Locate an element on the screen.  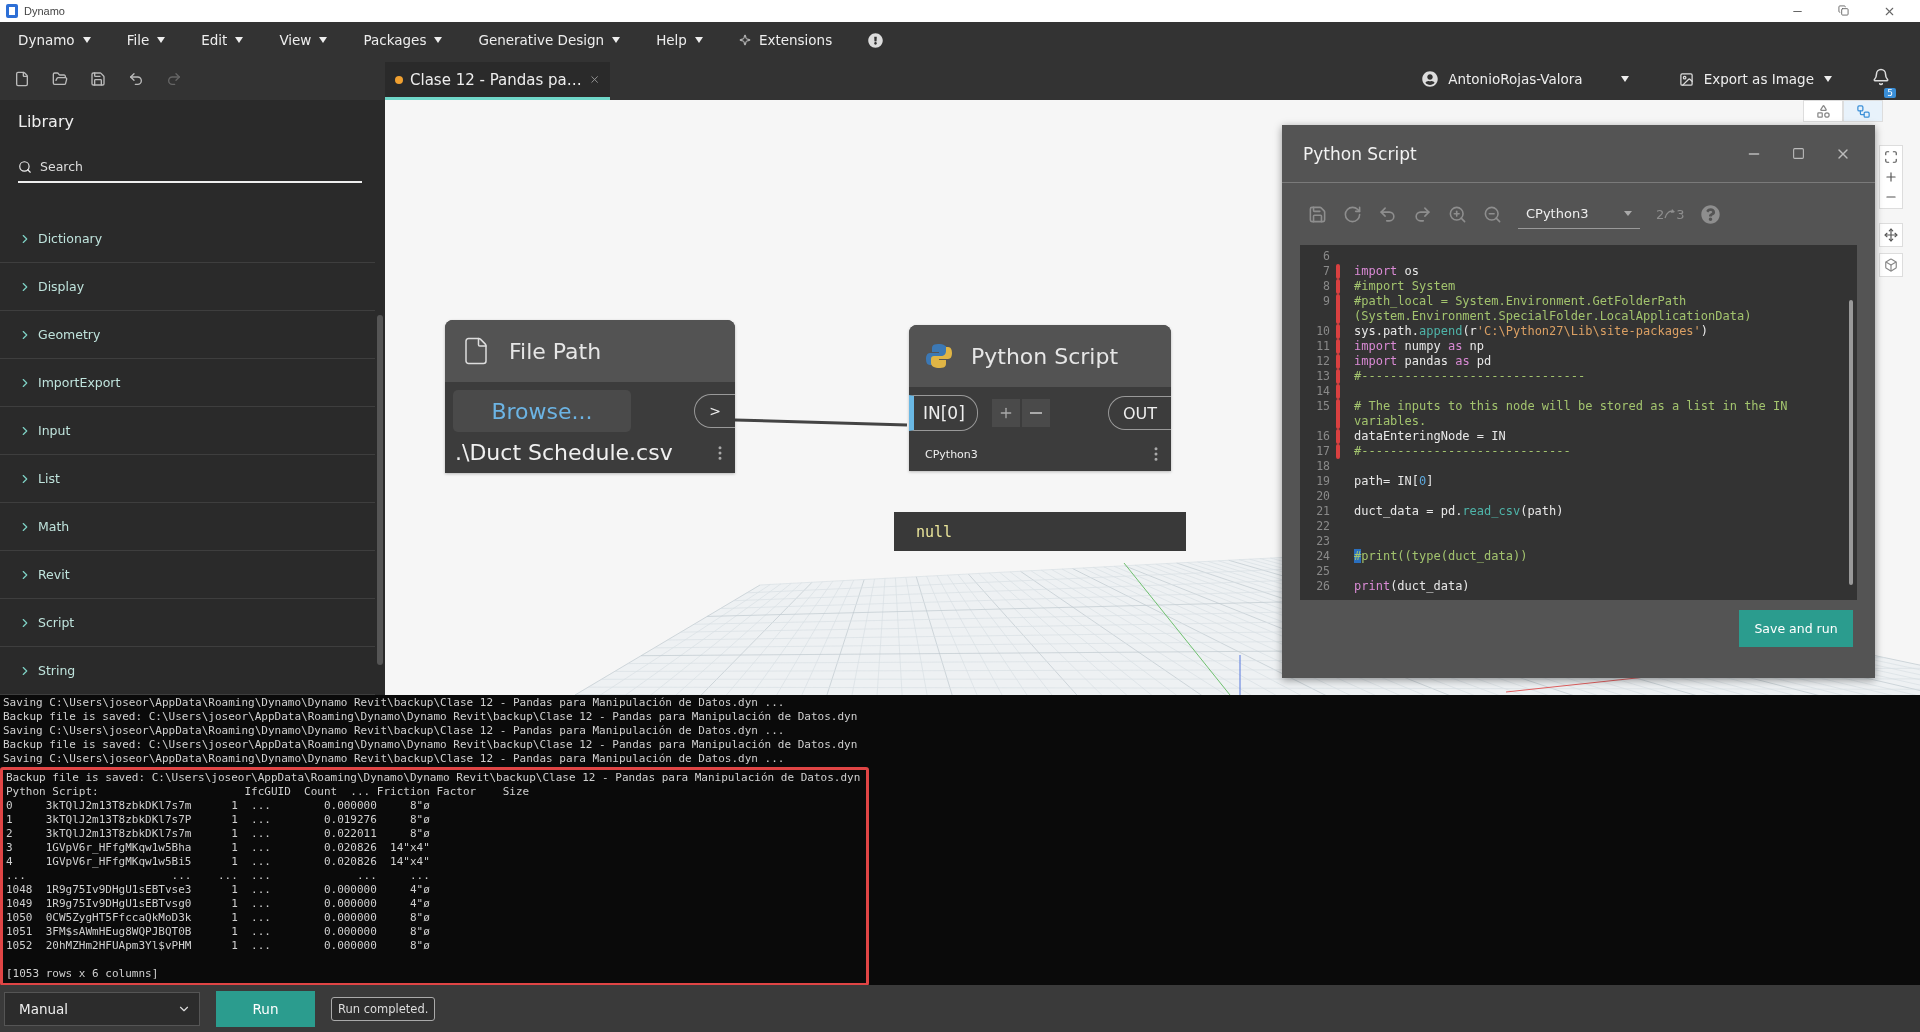
search-field: Search is located at coordinates (190, 167).